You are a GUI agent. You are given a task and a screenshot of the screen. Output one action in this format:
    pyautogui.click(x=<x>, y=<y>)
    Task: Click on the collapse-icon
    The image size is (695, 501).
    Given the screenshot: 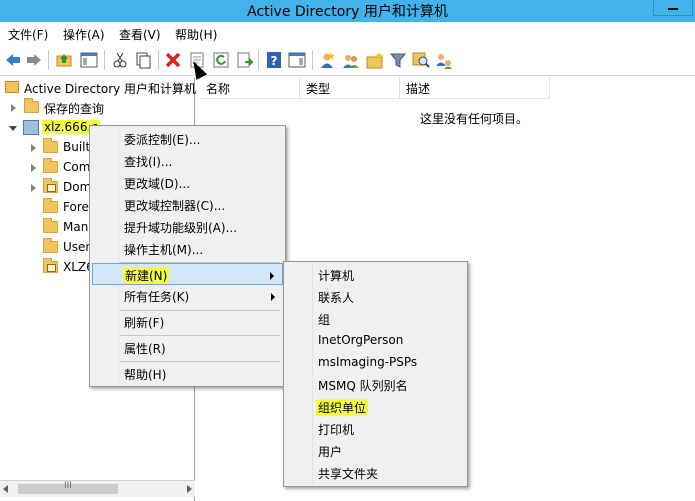 What is the action you would take?
    pyautogui.click(x=13, y=128)
    